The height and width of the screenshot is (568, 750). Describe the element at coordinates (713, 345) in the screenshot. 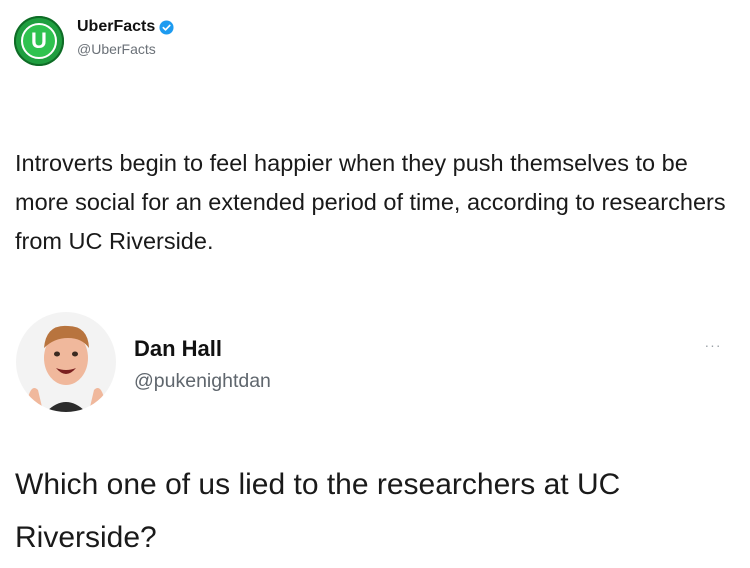

I see `more-options-icon: ···` at that location.